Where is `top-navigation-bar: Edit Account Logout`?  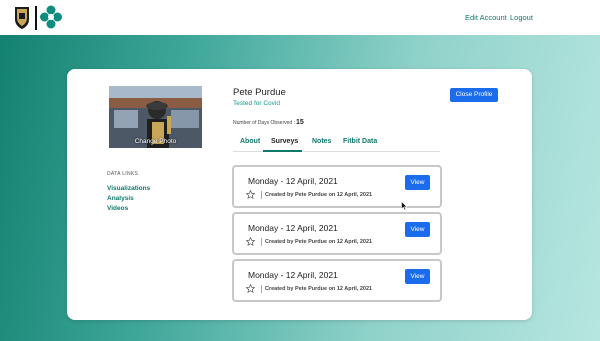 top-navigation-bar: Edit Account Logout is located at coordinates (300, 17).